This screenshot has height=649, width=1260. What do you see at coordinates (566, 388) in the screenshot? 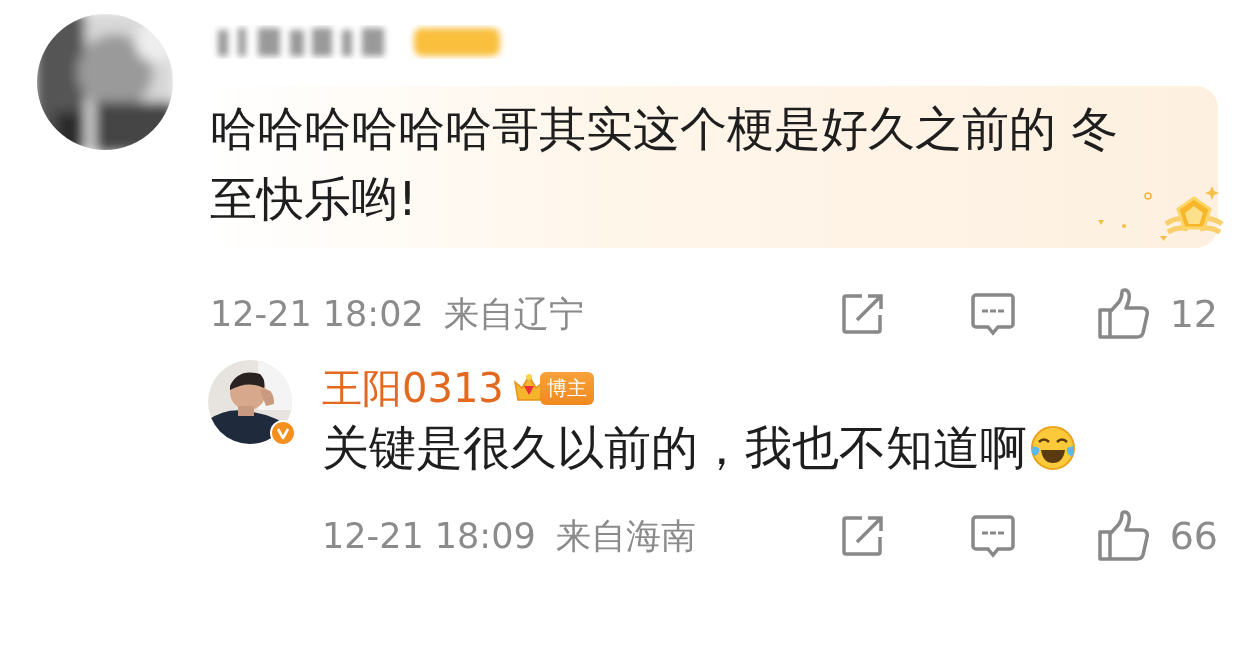
I see `blogger-badge: 博主` at bounding box center [566, 388].